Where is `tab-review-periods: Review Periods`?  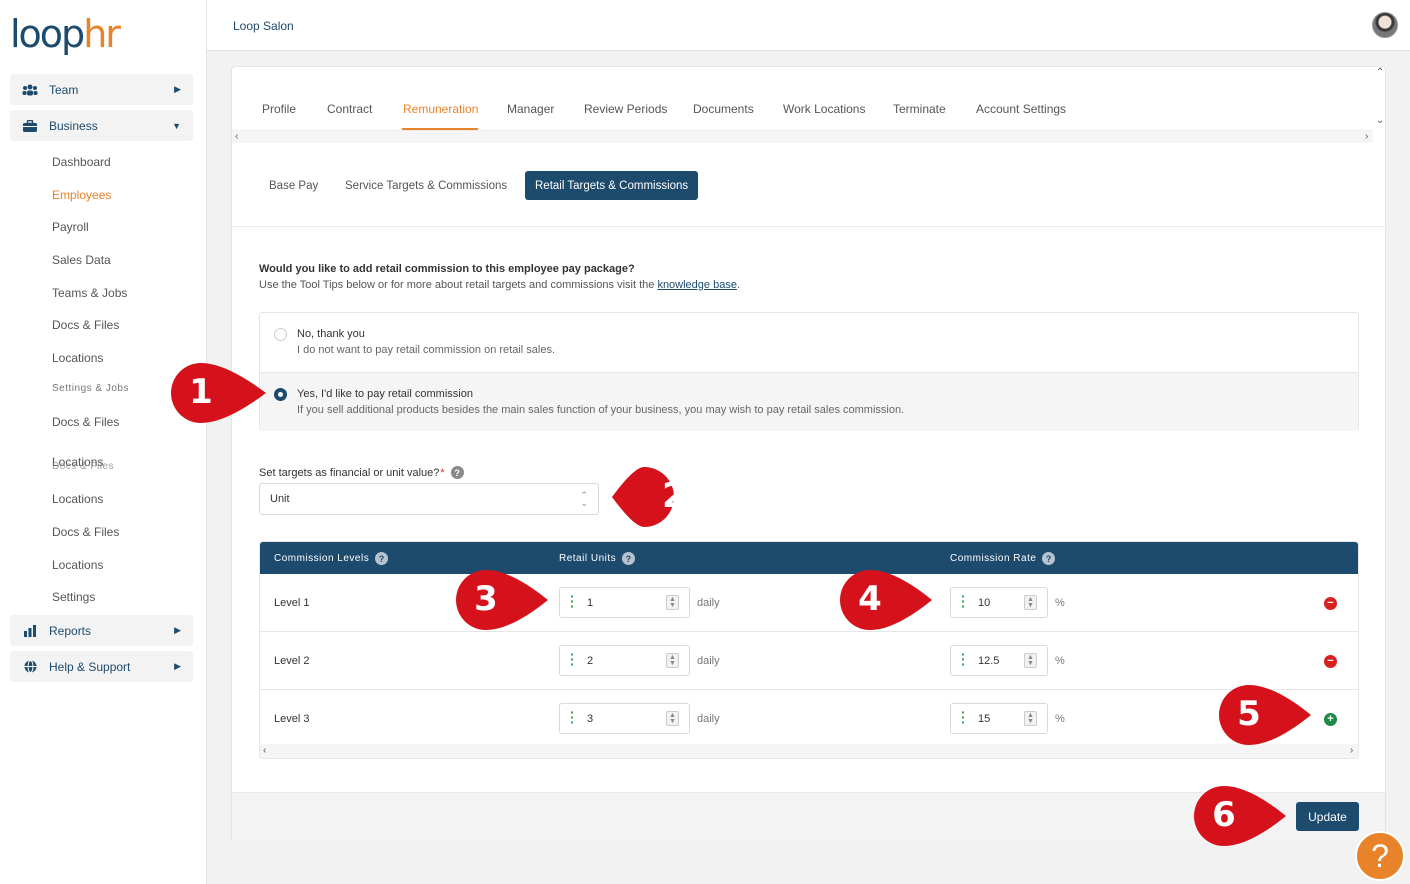
tab-review-periods: Review Periods is located at coordinates (625, 109).